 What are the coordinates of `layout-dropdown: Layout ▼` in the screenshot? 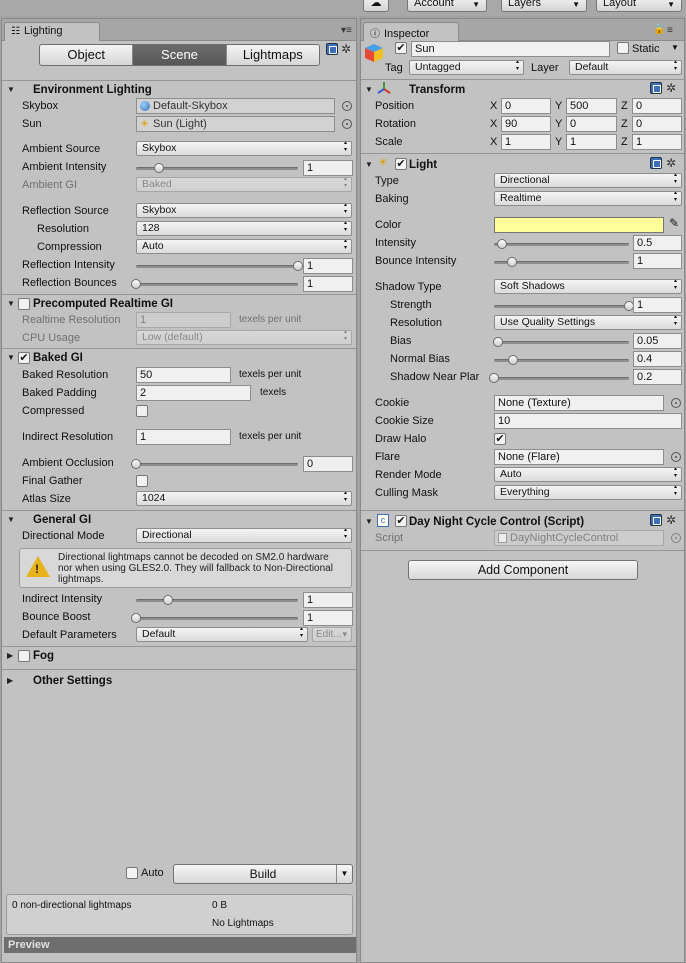 It's located at (639, 6).